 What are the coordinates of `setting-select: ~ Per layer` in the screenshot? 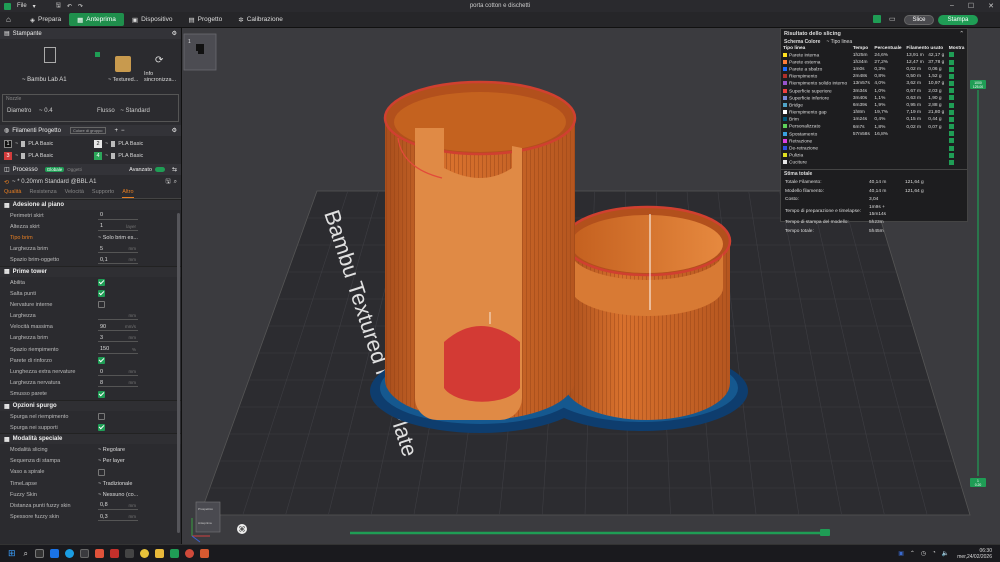 It's located at (111, 461).